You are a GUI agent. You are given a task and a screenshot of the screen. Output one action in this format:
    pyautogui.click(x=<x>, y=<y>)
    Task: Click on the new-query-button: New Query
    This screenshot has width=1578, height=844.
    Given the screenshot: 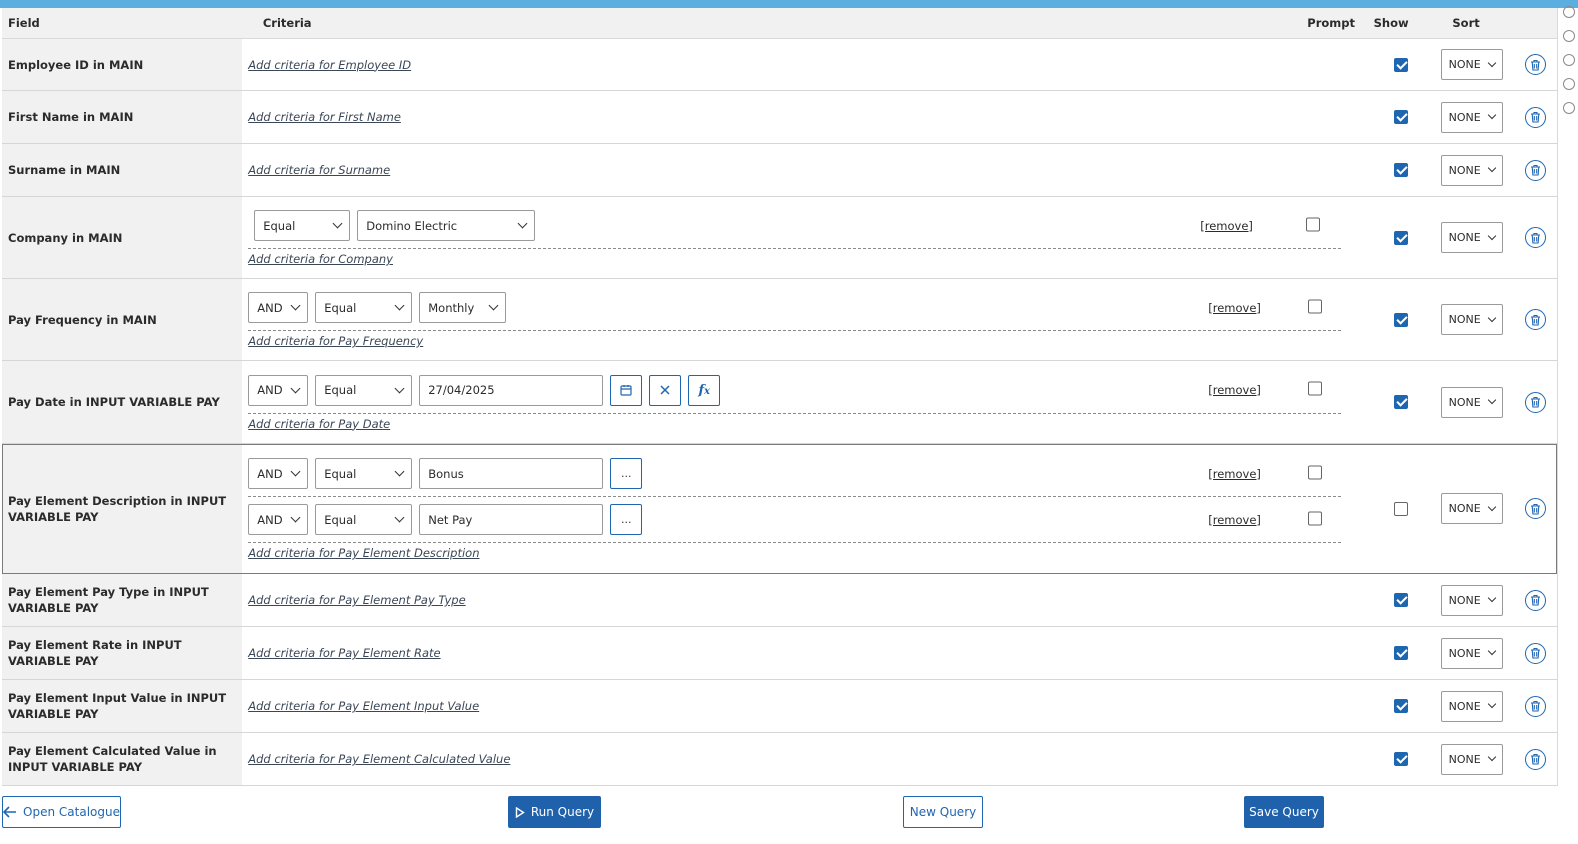 What is the action you would take?
    pyautogui.click(x=943, y=812)
    